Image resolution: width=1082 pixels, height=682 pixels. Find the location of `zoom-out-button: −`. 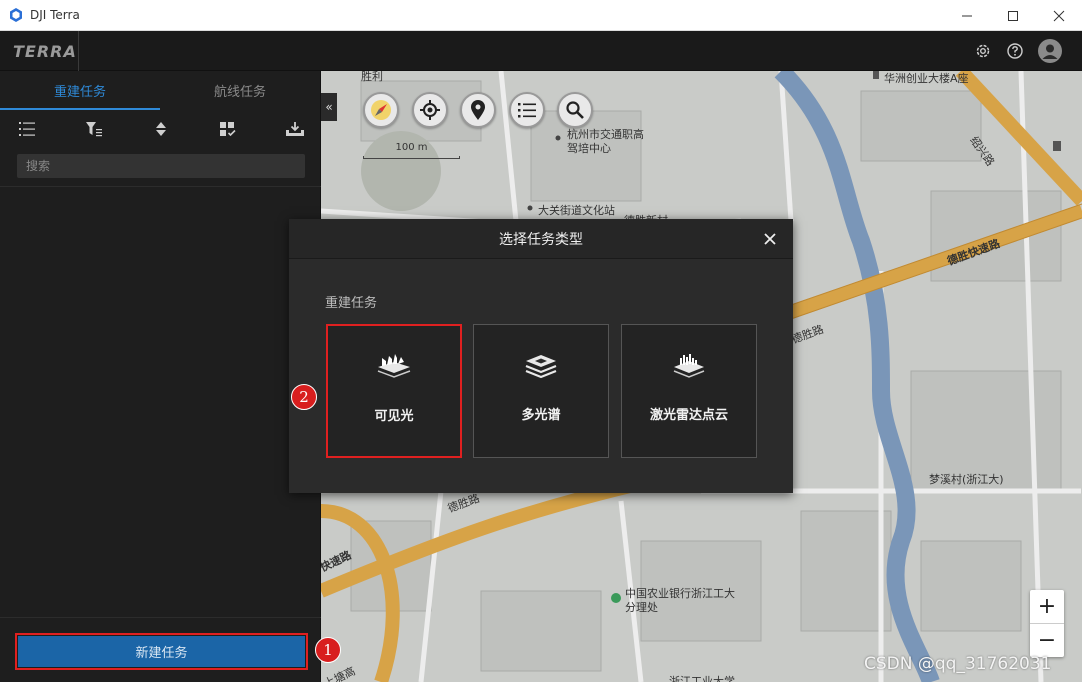

zoom-out-button: − is located at coordinates (1047, 640).